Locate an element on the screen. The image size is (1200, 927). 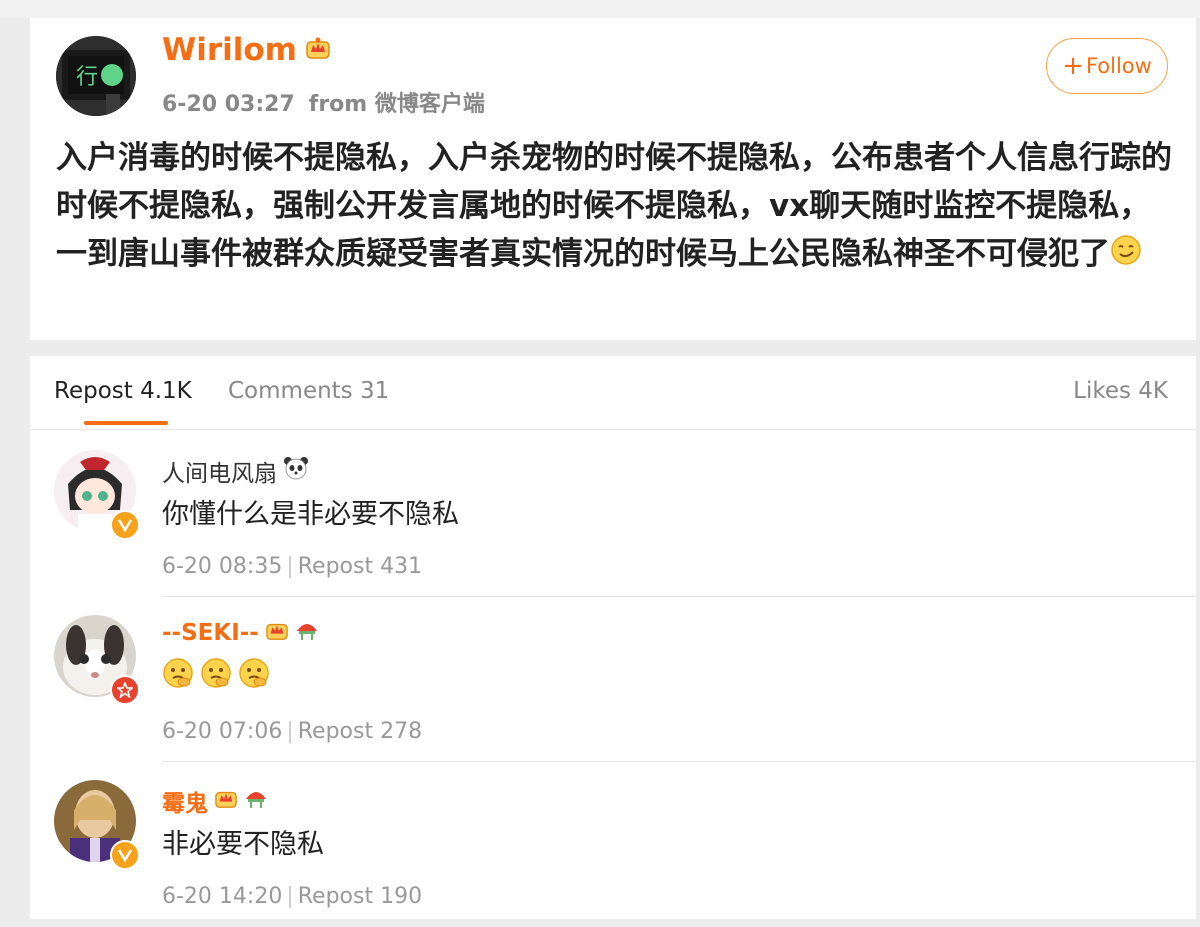
tab-repost: Repost 4.1K is located at coordinates (123, 391).